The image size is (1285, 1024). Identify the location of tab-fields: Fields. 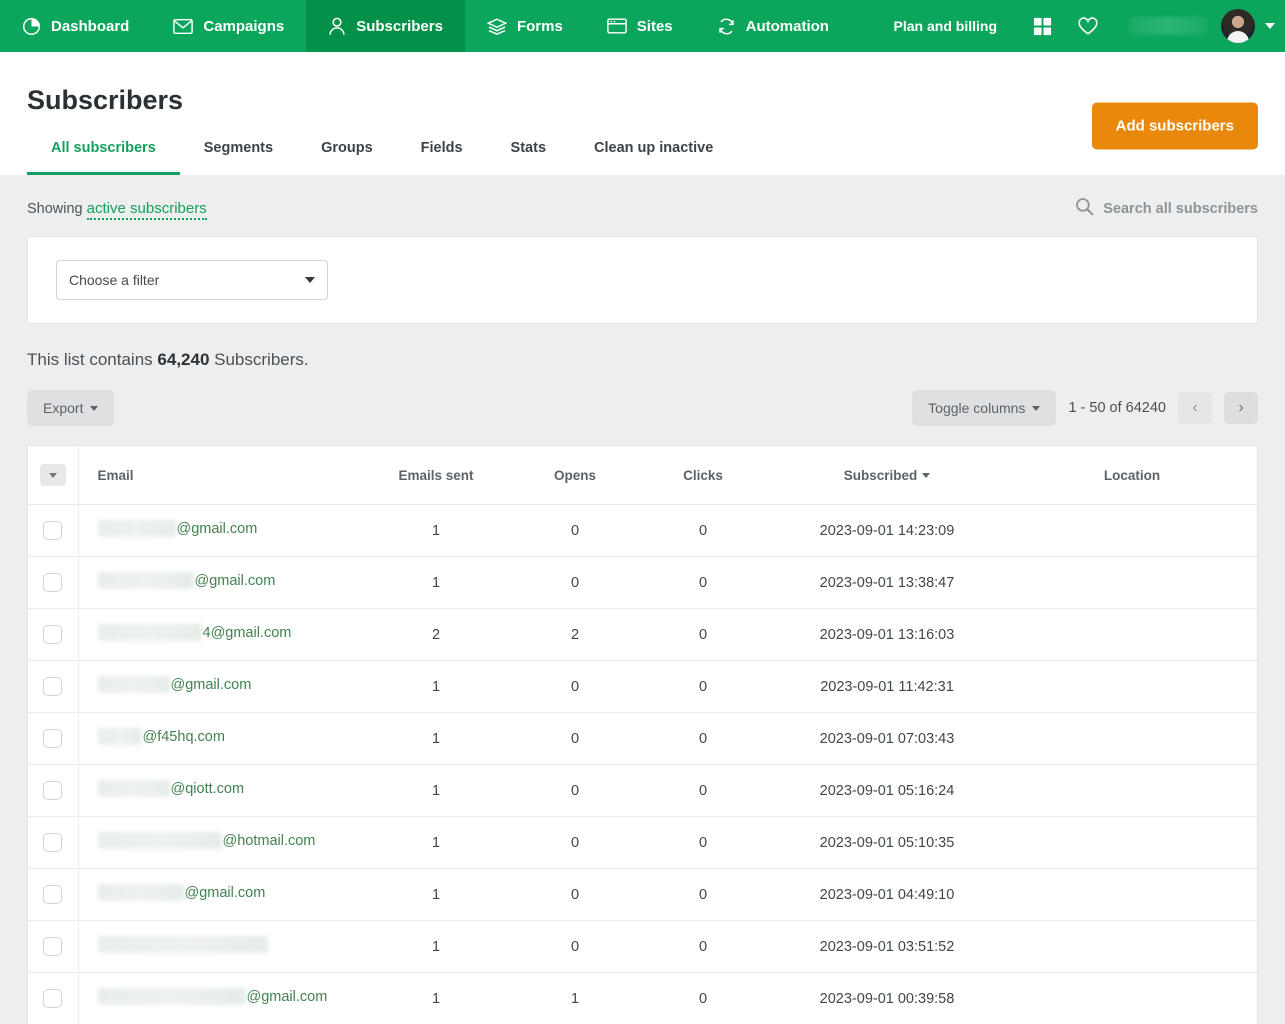
(442, 157).